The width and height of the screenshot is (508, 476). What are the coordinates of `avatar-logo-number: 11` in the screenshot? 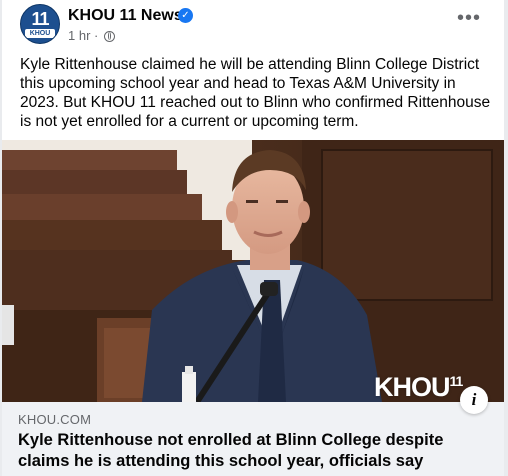 It's located at (40, 19).